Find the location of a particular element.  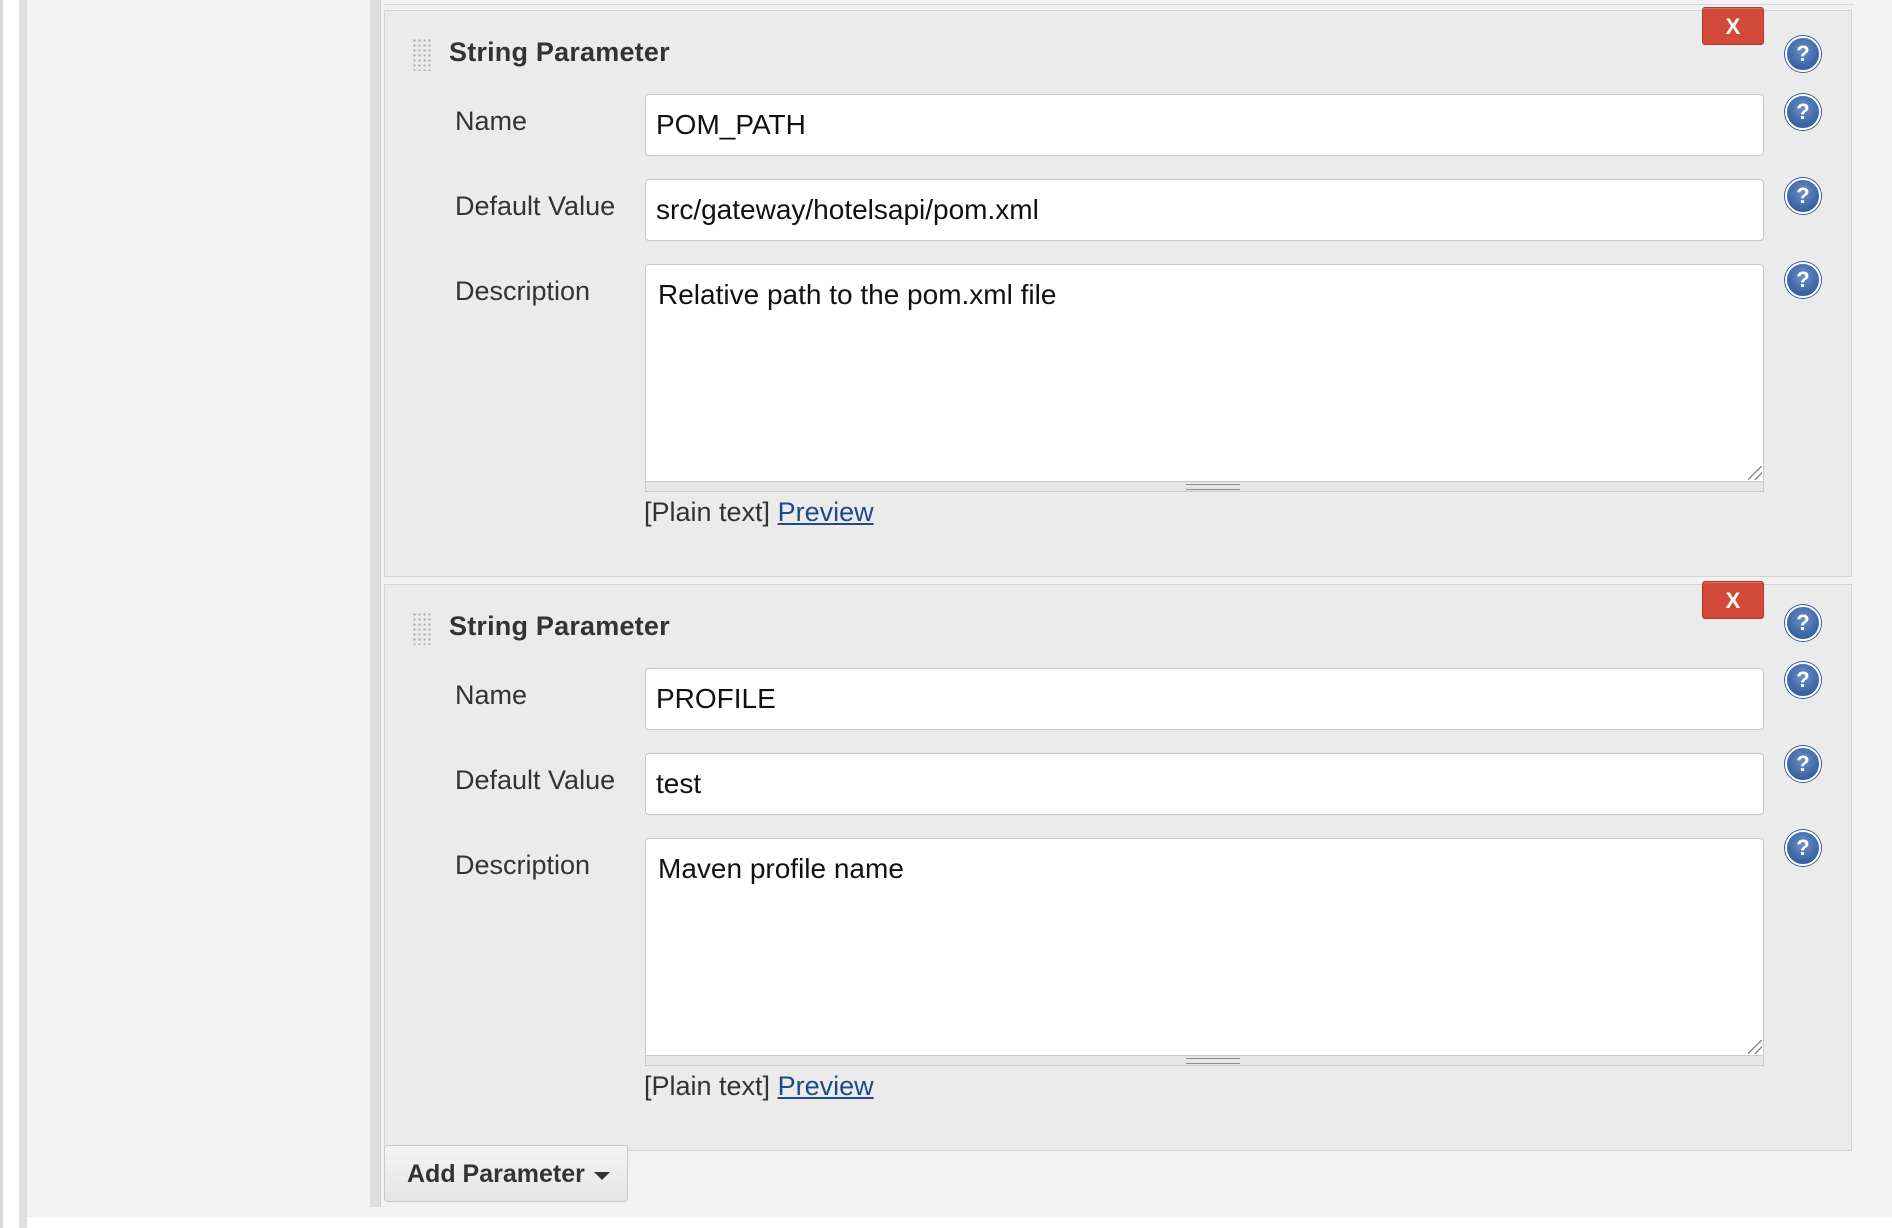

description-textarea: Relative path to the pom.xml file is located at coordinates (1204, 373).